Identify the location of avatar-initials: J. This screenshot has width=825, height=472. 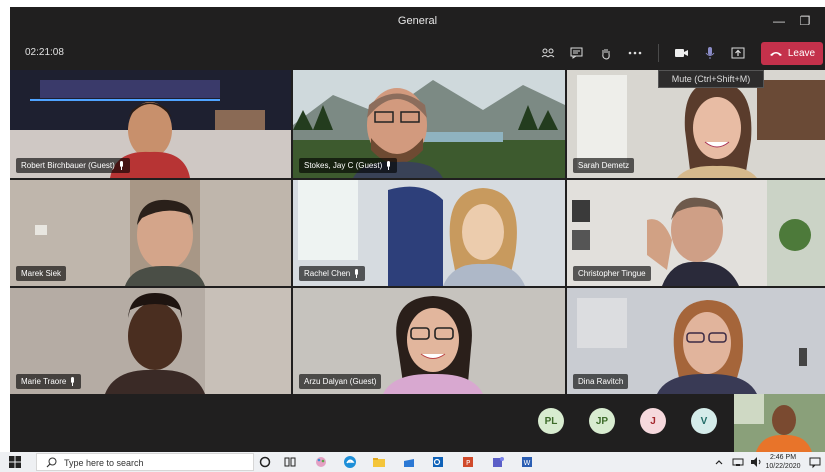
(653, 421).